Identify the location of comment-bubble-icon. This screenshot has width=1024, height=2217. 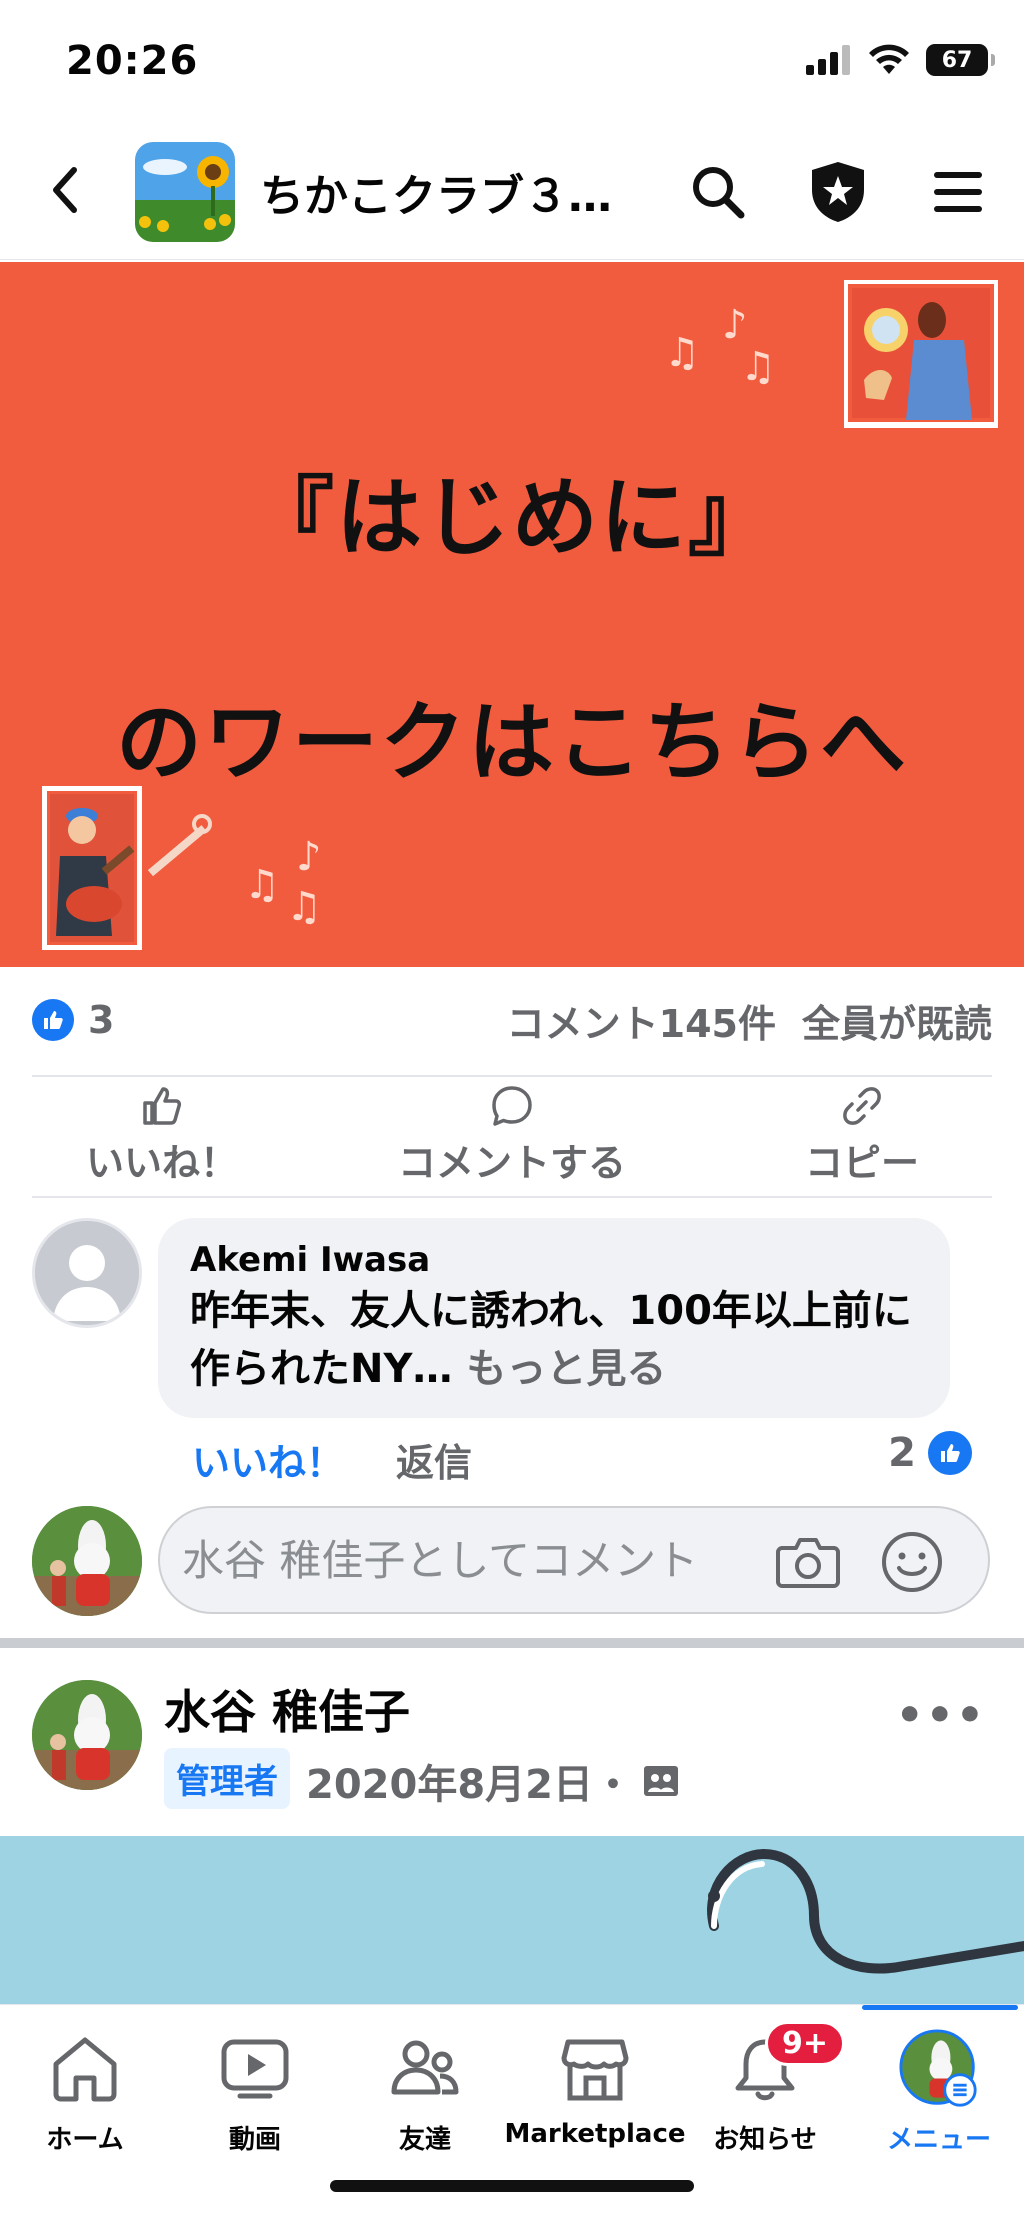
(512, 1105).